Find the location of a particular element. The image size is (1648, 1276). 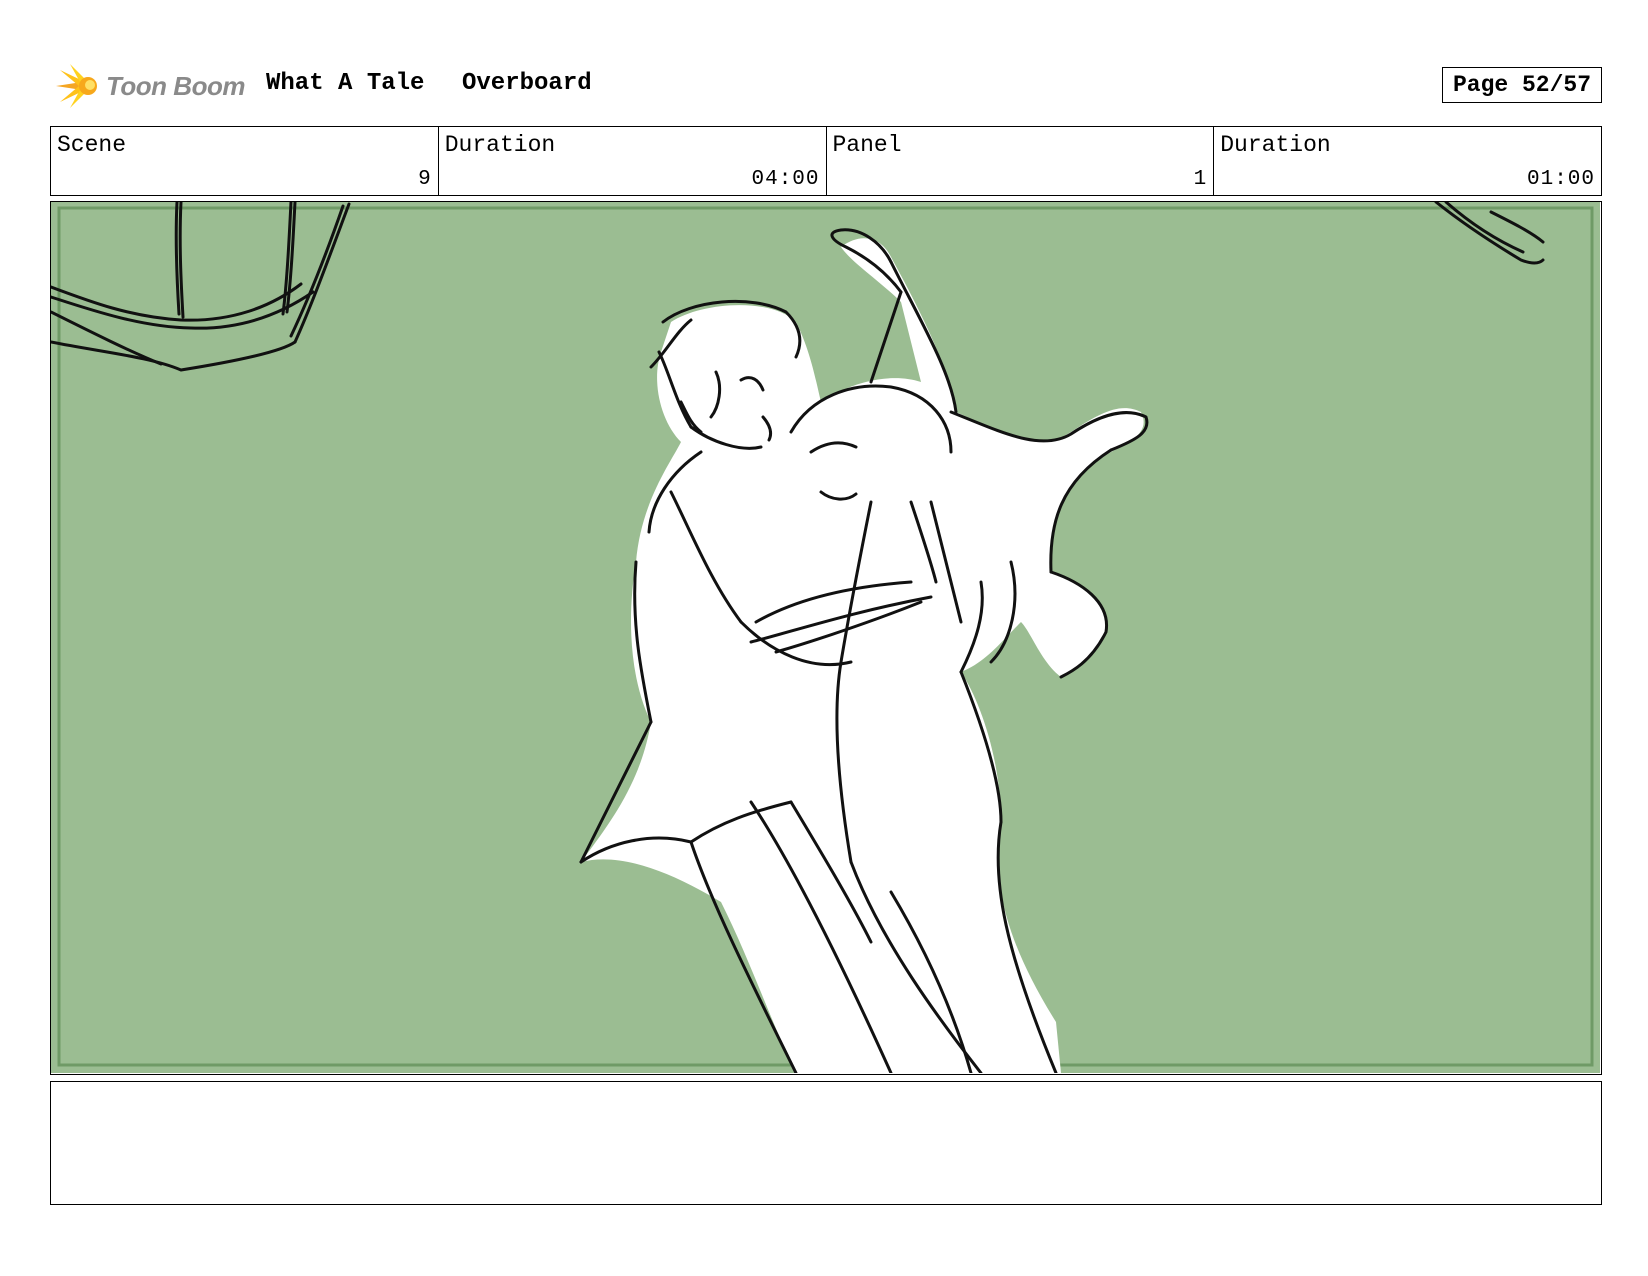

logo-text: Toon Boom is located at coordinates (175, 85).